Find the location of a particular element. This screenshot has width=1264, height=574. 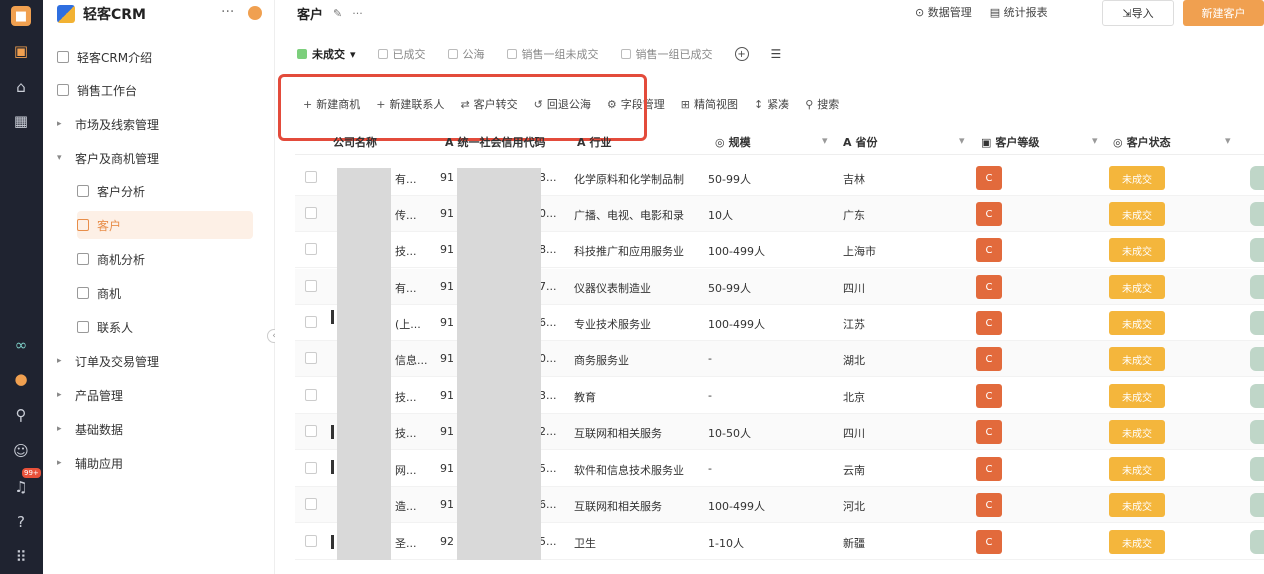

sidebar-item-base-data: ▸ 基础数据 is located at coordinates (155, 429).